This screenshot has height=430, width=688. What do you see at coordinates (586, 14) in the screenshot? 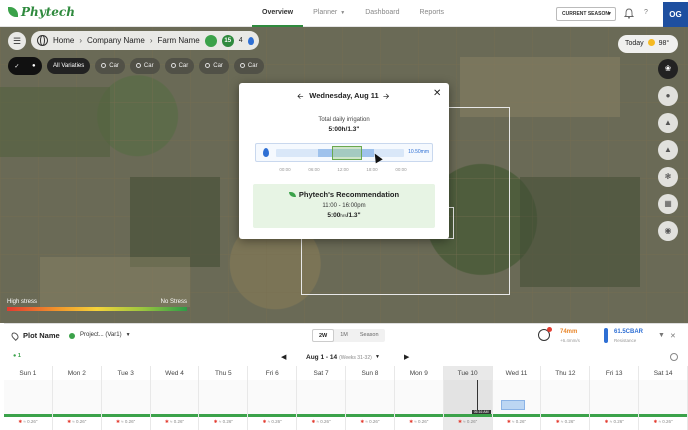
I see `season-select: CURRENT SEASON ▼` at bounding box center [586, 14].